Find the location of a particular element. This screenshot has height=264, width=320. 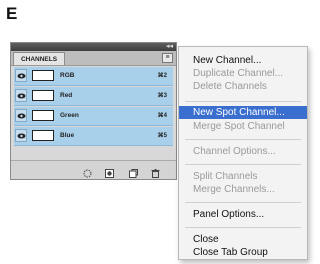

collapse-icon: ◂◂ is located at coordinates (169, 47).